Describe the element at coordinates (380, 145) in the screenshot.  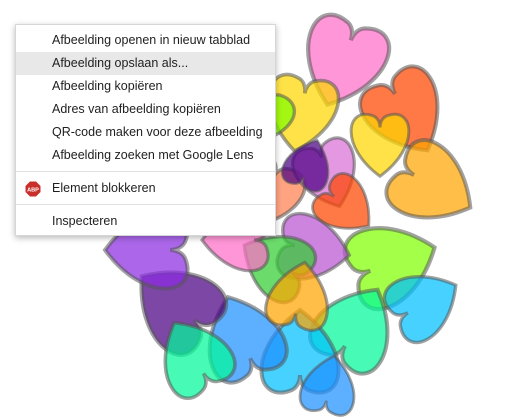
I see `heart-shape` at that location.